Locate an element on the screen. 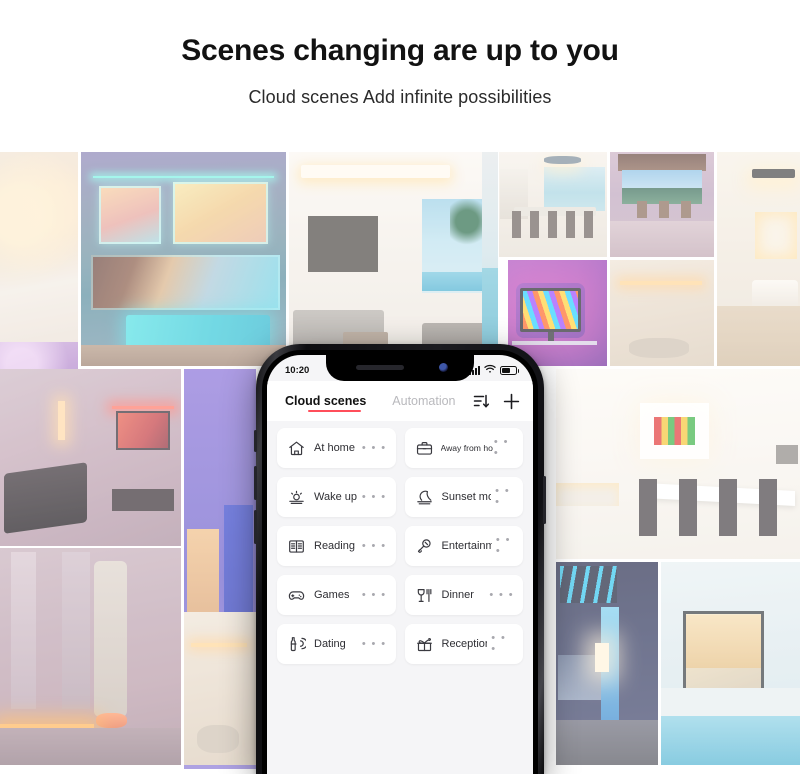 Image resolution: width=800 pixels, height=774 pixels. tile-open-living-pool is located at coordinates (392, 259).